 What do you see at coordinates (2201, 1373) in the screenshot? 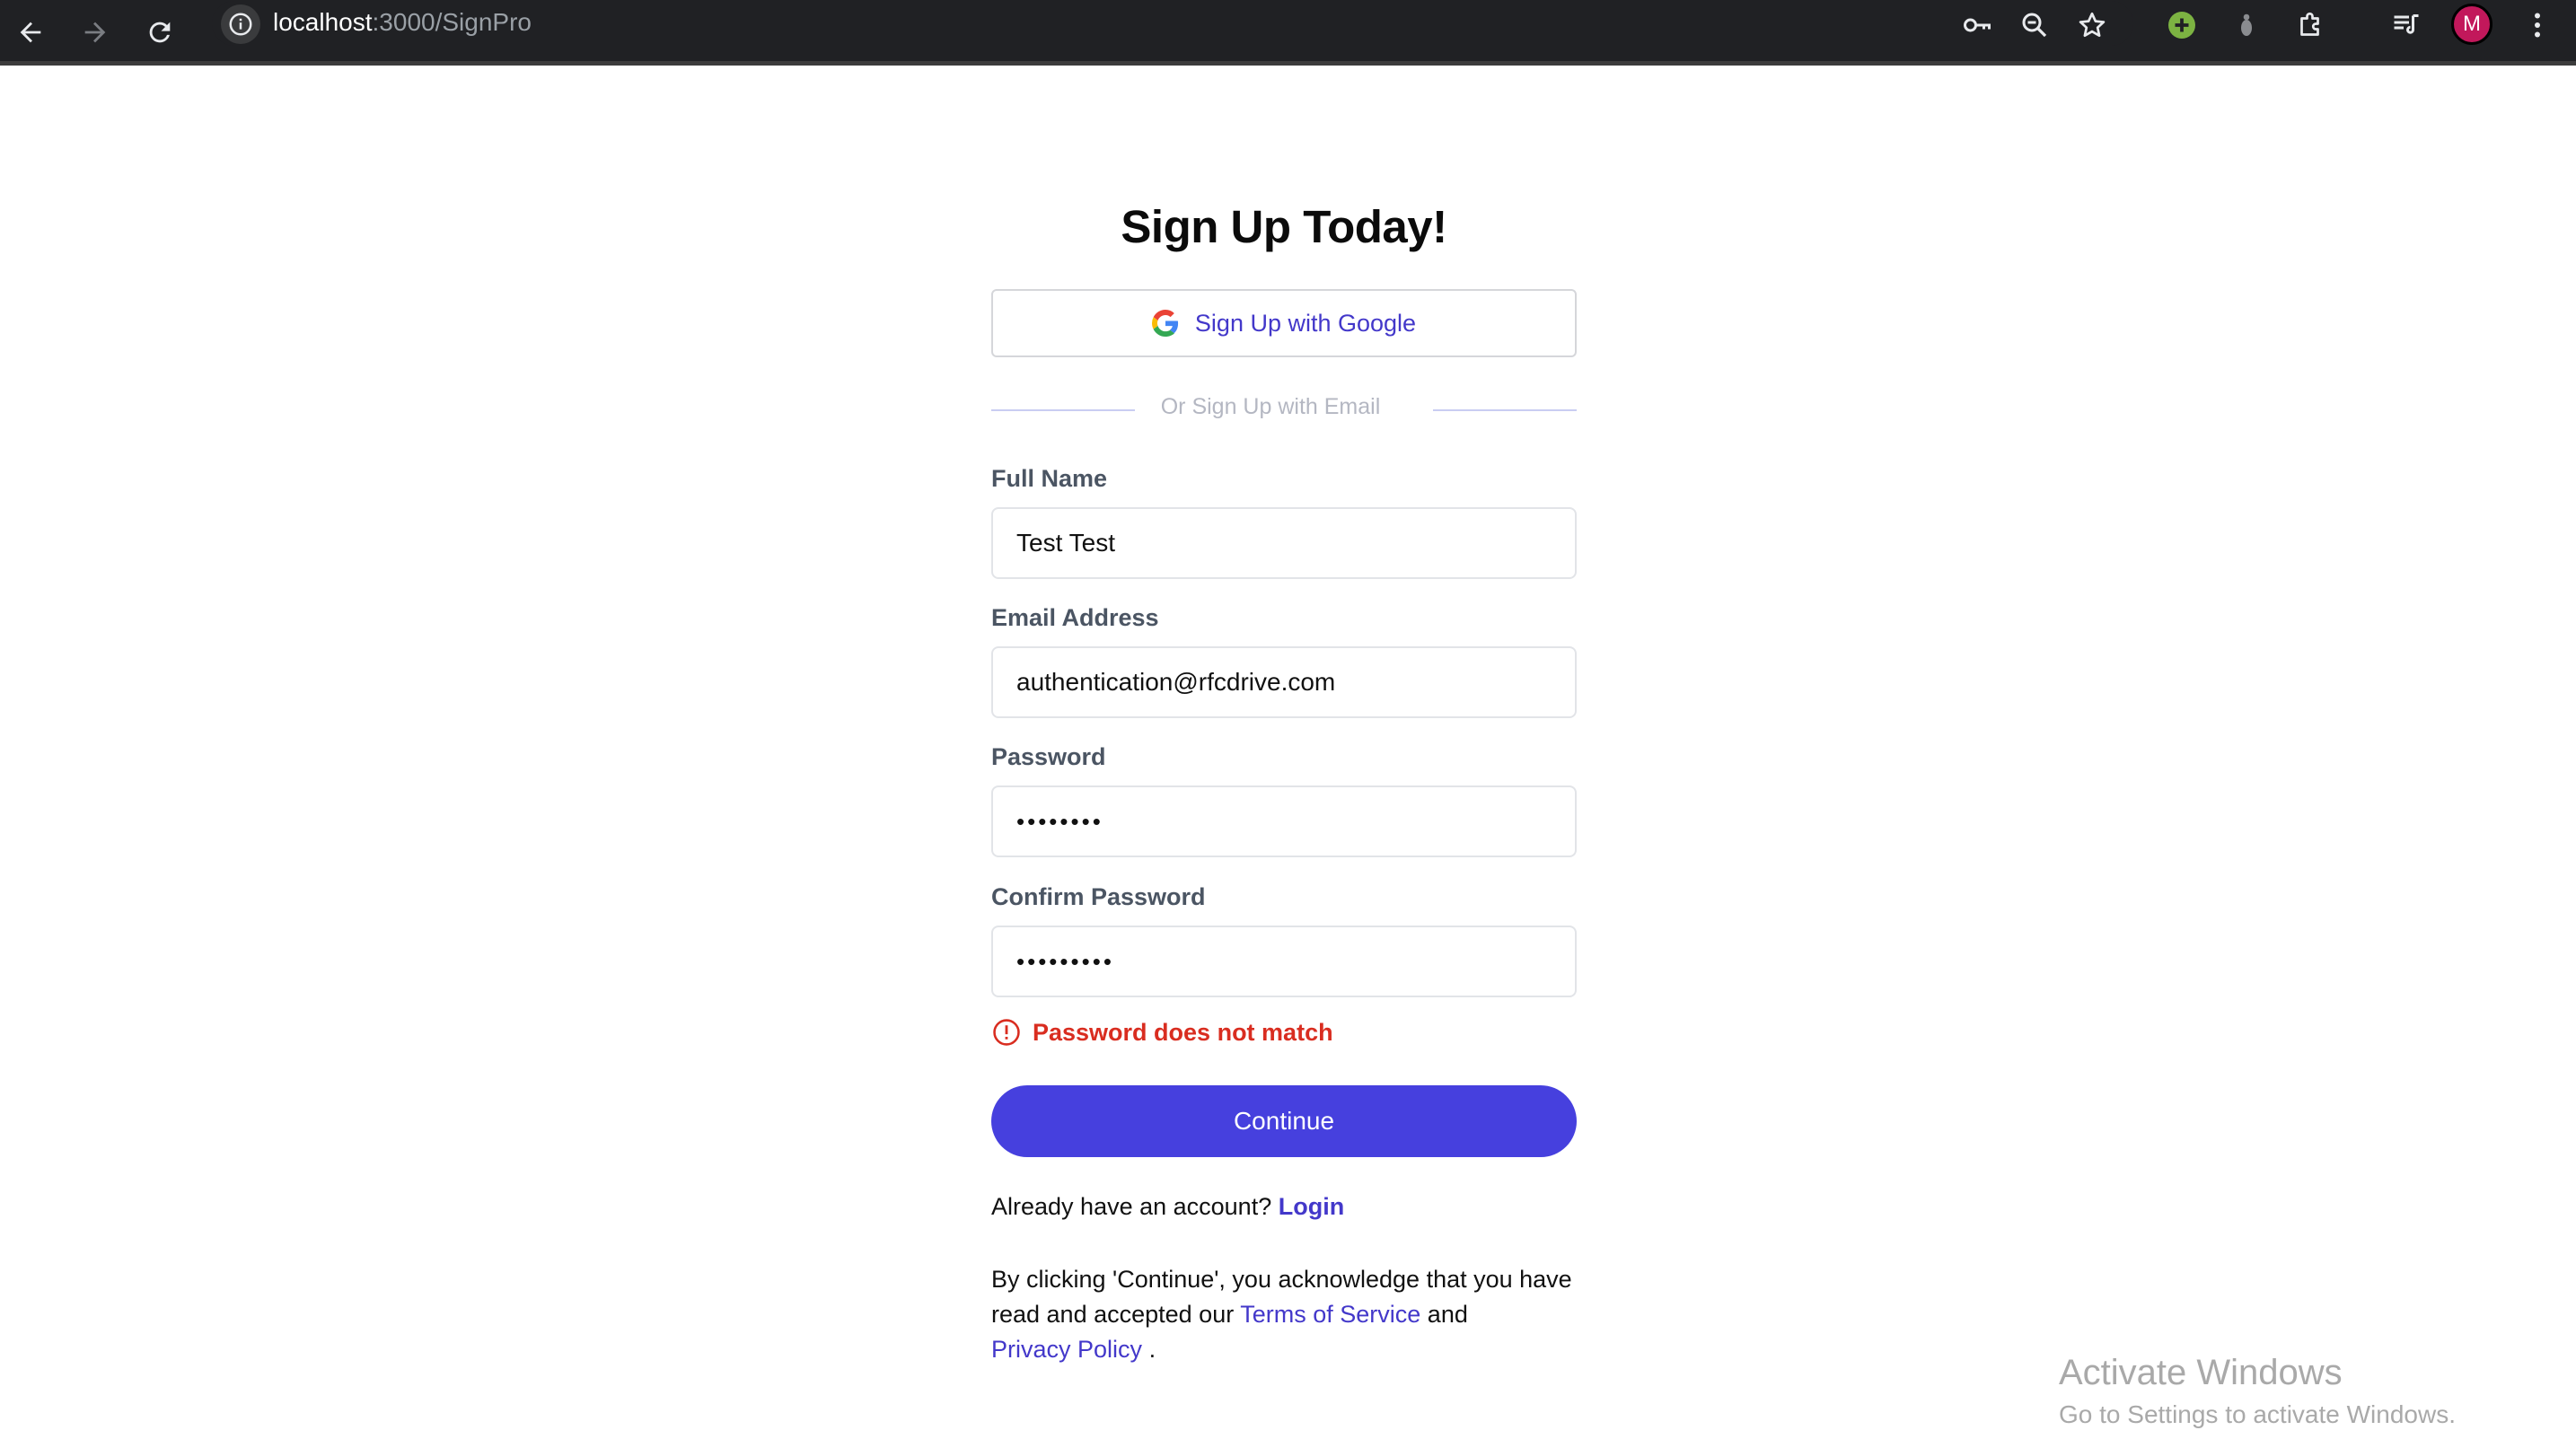
I see `watermark-title: Activate Windows` at bounding box center [2201, 1373].